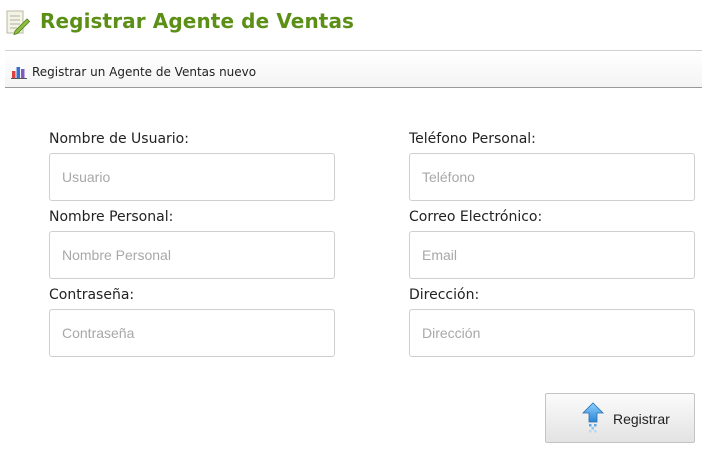 The width and height of the screenshot is (702, 471). I want to click on page-title: Registrar Agente de Ventas, so click(197, 21).